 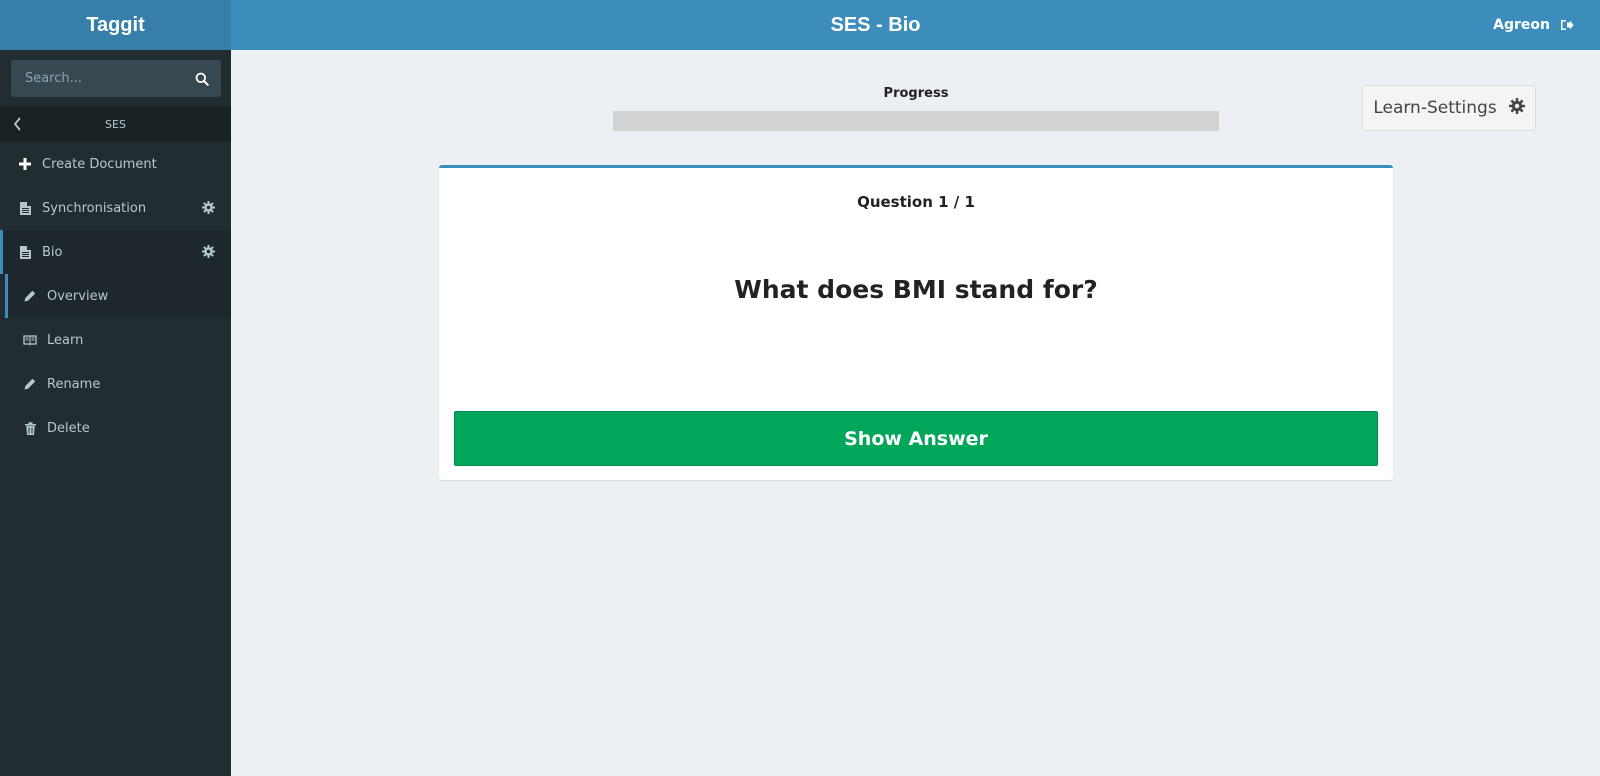 I want to click on sidebar-item-label: Synchronisation, so click(x=94, y=208).